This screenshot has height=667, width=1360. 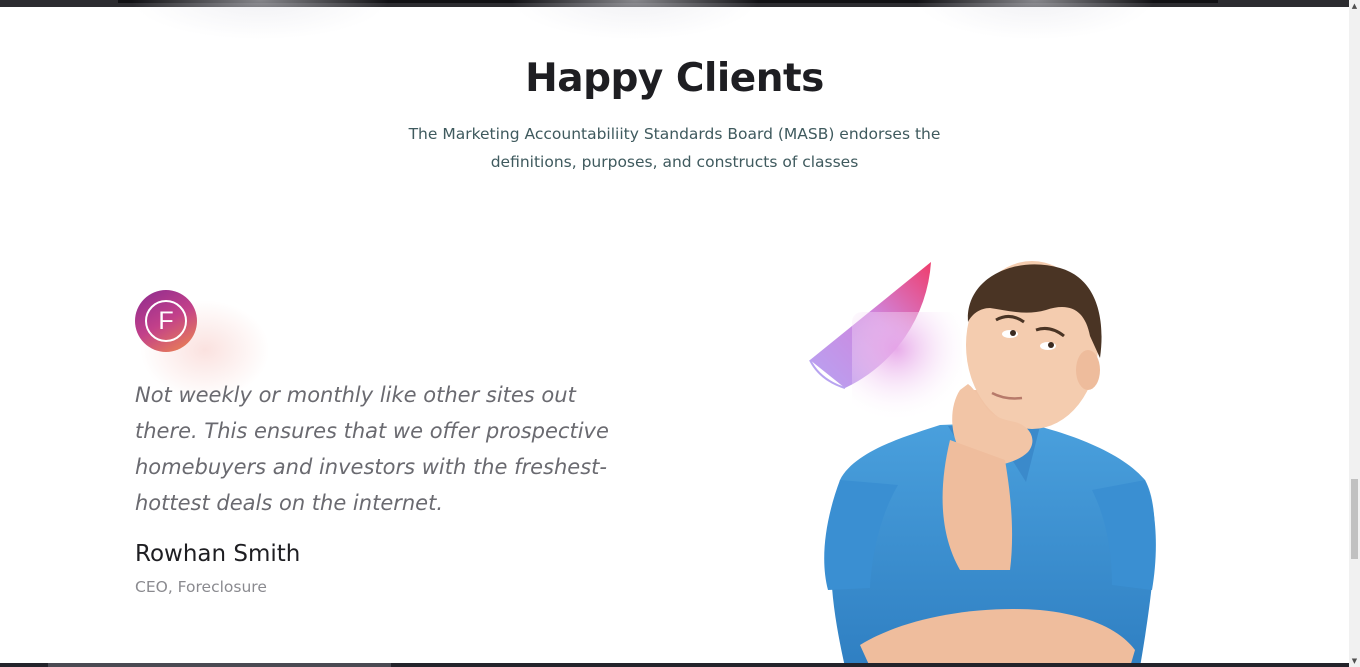 I want to click on scrollbar-thumb, so click(x=1354, y=519).